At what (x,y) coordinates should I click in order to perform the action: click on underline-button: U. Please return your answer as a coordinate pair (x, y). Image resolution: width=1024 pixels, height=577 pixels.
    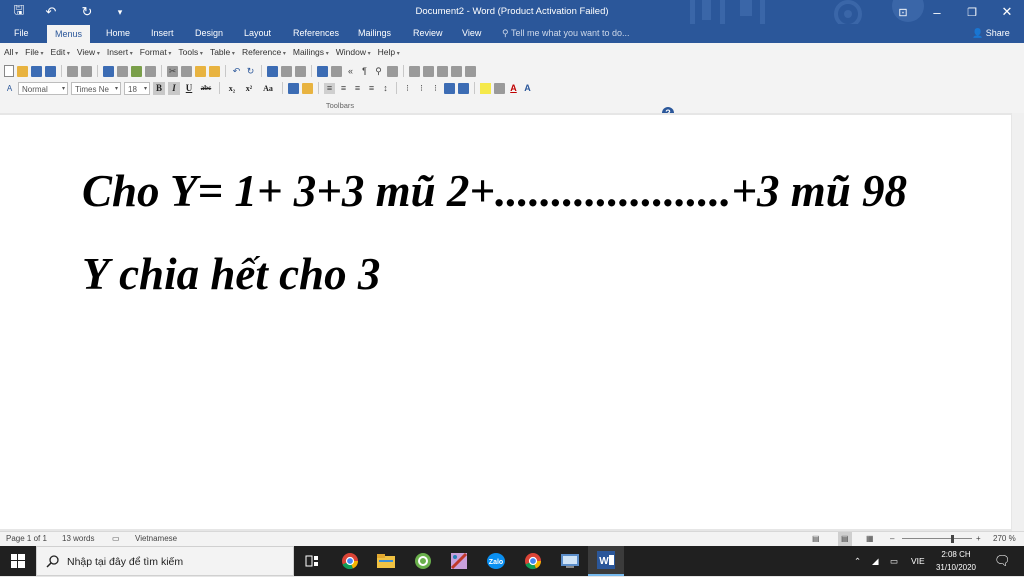
    Looking at the image, I should click on (189, 88).